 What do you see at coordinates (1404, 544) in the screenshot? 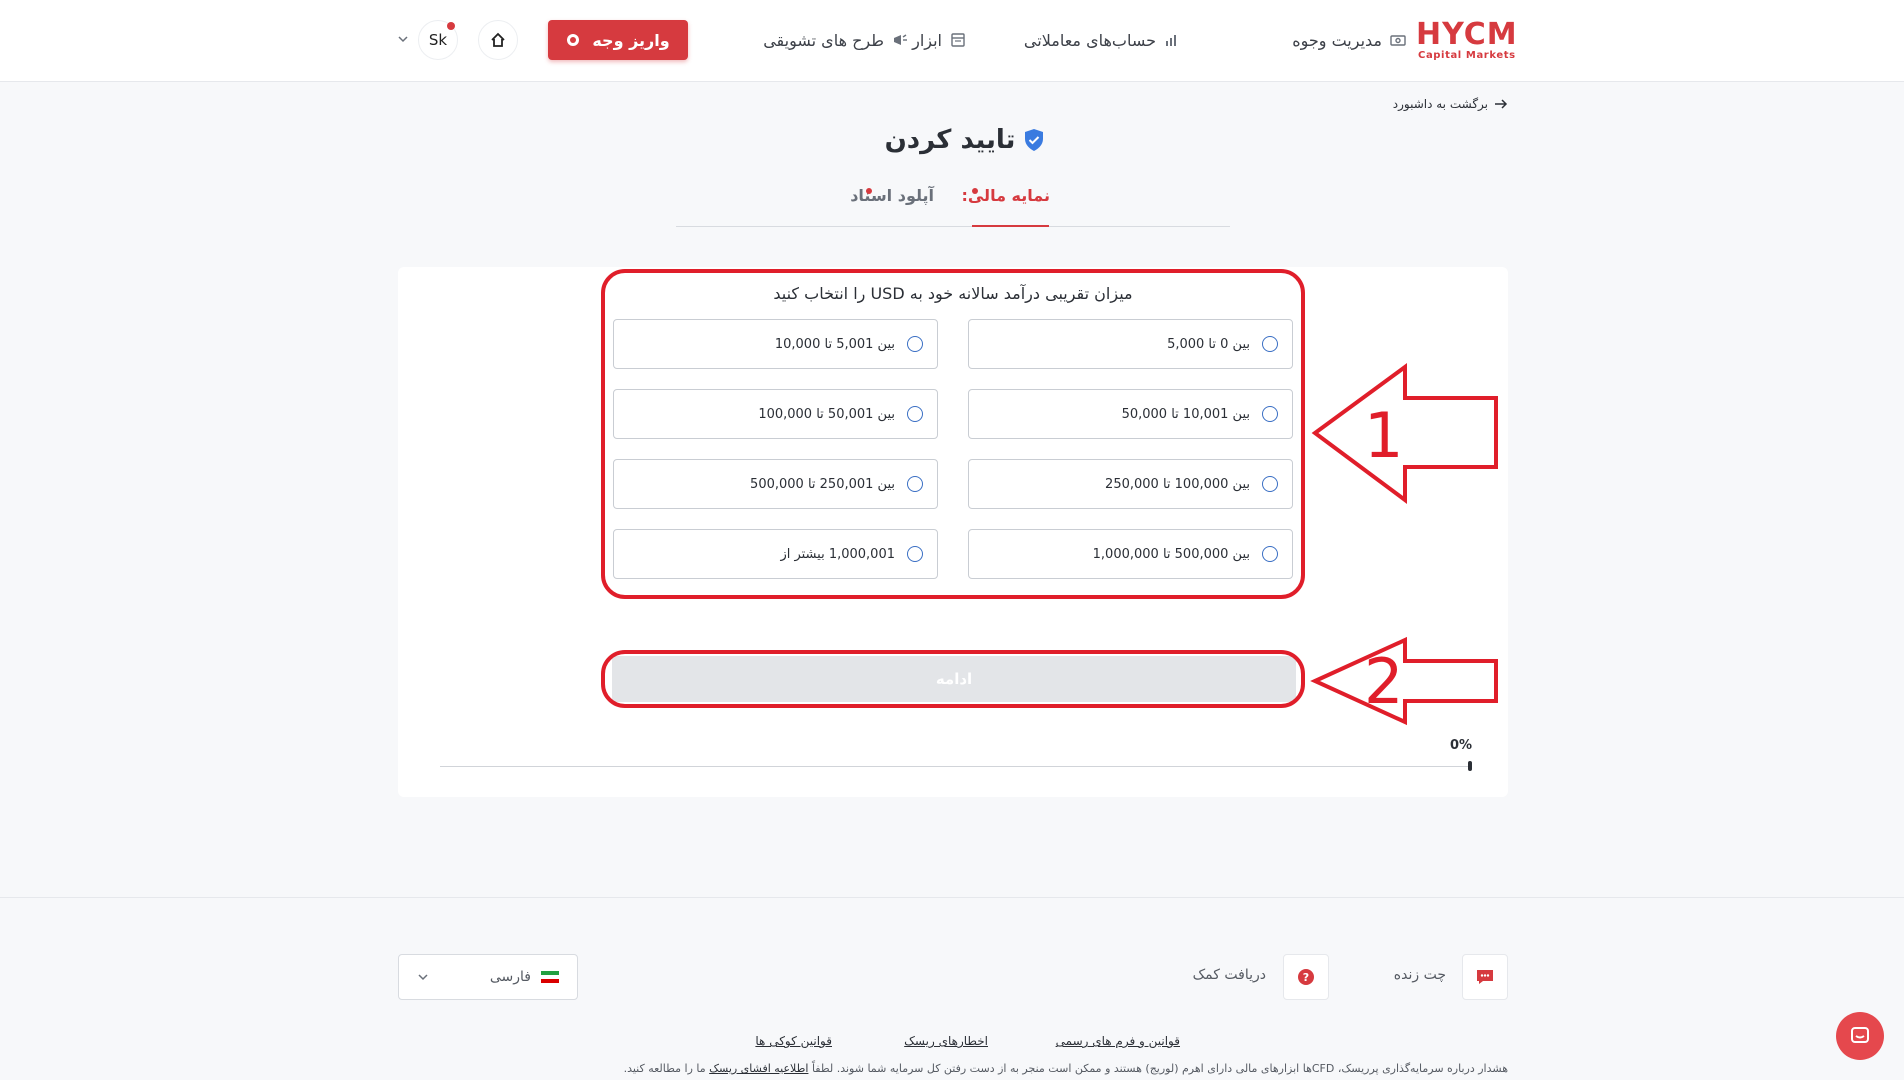
I see `annotation-arrows` at bounding box center [1404, 544].